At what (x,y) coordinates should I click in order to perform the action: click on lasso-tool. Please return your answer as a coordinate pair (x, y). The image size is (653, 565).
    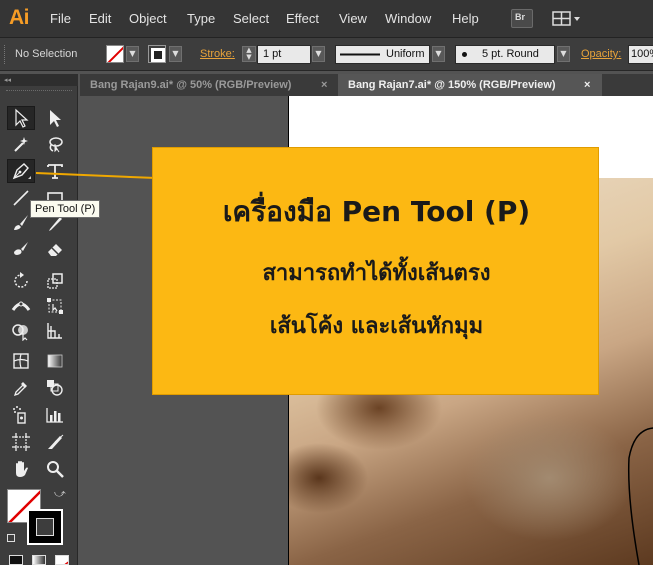
    Looking at the image, I should click on (55, 144).